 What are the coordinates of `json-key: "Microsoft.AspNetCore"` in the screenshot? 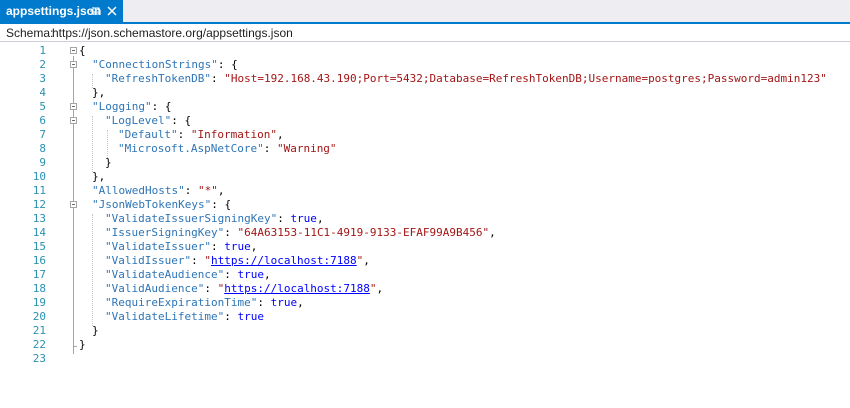 It's located at (191, 148).